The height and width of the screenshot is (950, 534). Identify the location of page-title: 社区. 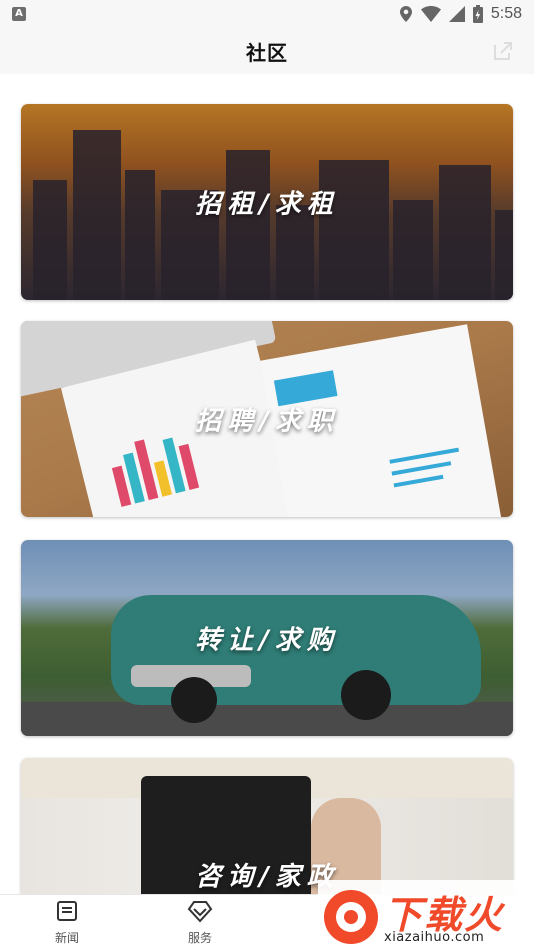
(267, 52).